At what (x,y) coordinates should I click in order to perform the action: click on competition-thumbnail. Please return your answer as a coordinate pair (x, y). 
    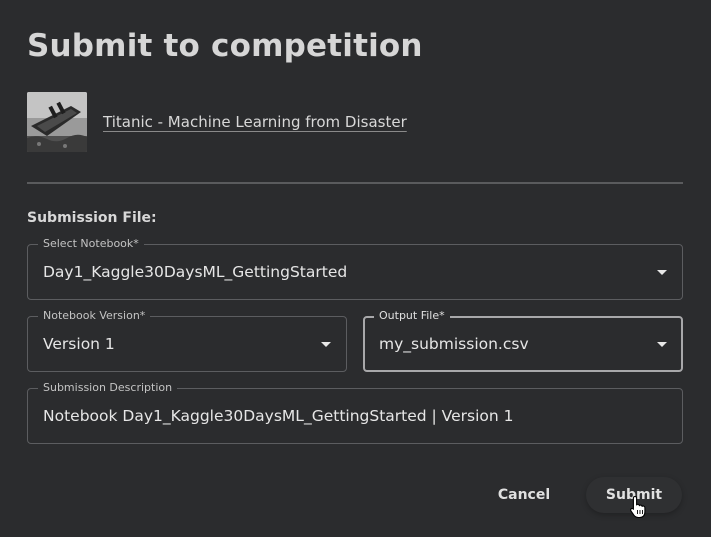
    Looking at the image, I should click on (57, 122).